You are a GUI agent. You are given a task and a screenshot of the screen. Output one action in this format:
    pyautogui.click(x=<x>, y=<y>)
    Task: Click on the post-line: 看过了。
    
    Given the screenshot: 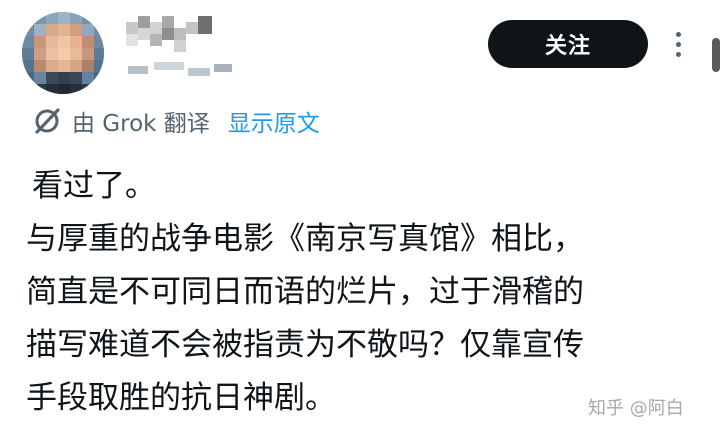 What is the action you would take?
    pyautogui.click(x=94, y=186)
    